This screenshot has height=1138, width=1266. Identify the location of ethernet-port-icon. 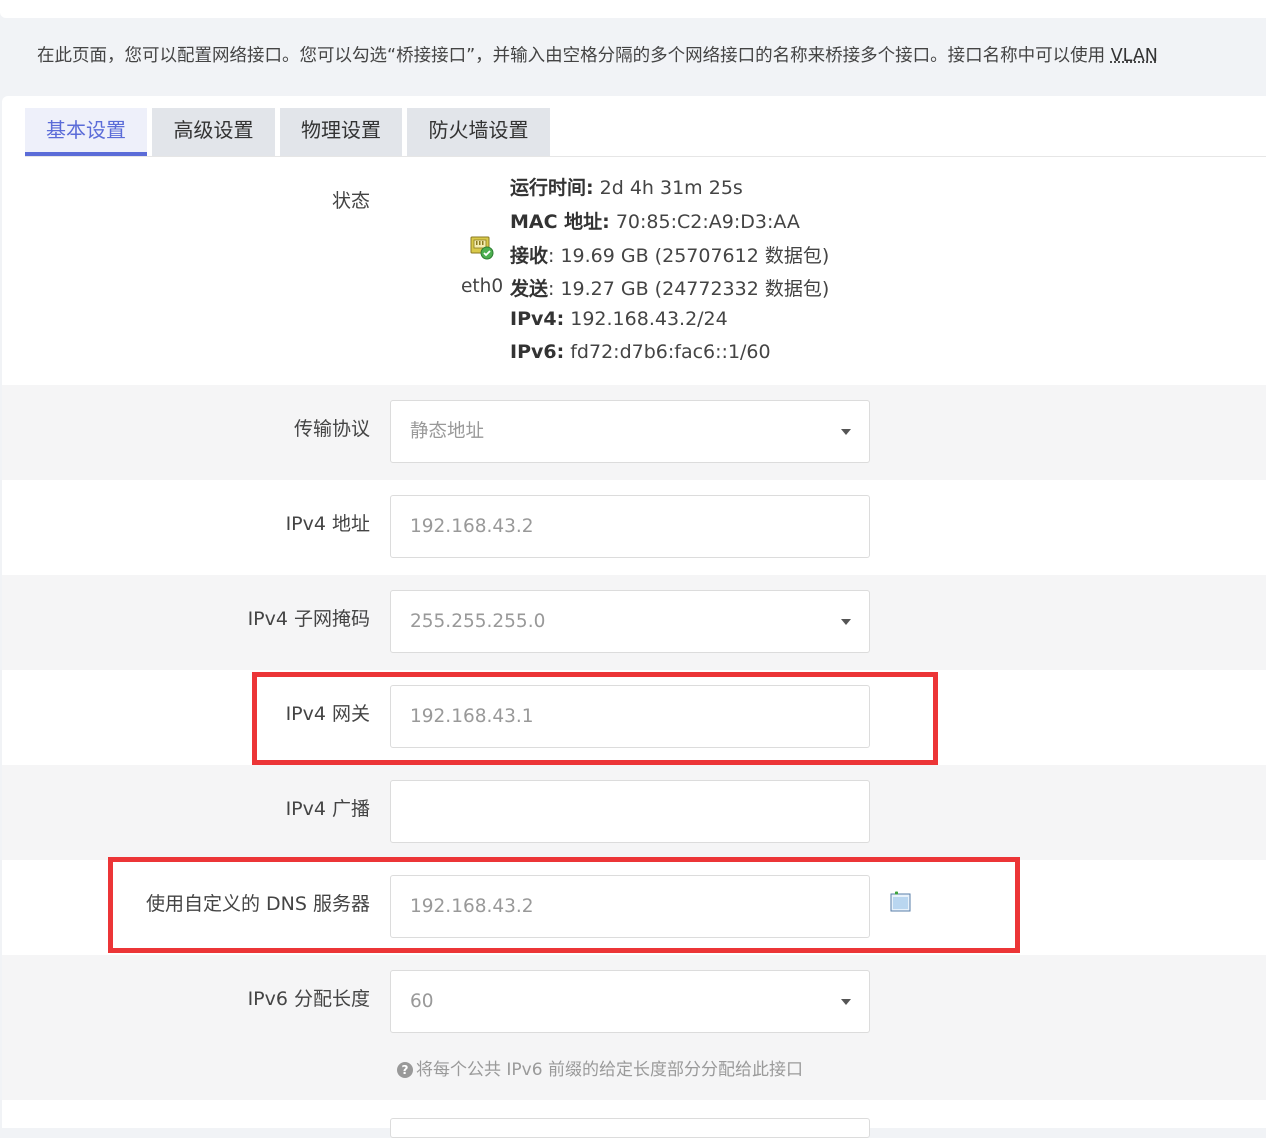
(482, 248).